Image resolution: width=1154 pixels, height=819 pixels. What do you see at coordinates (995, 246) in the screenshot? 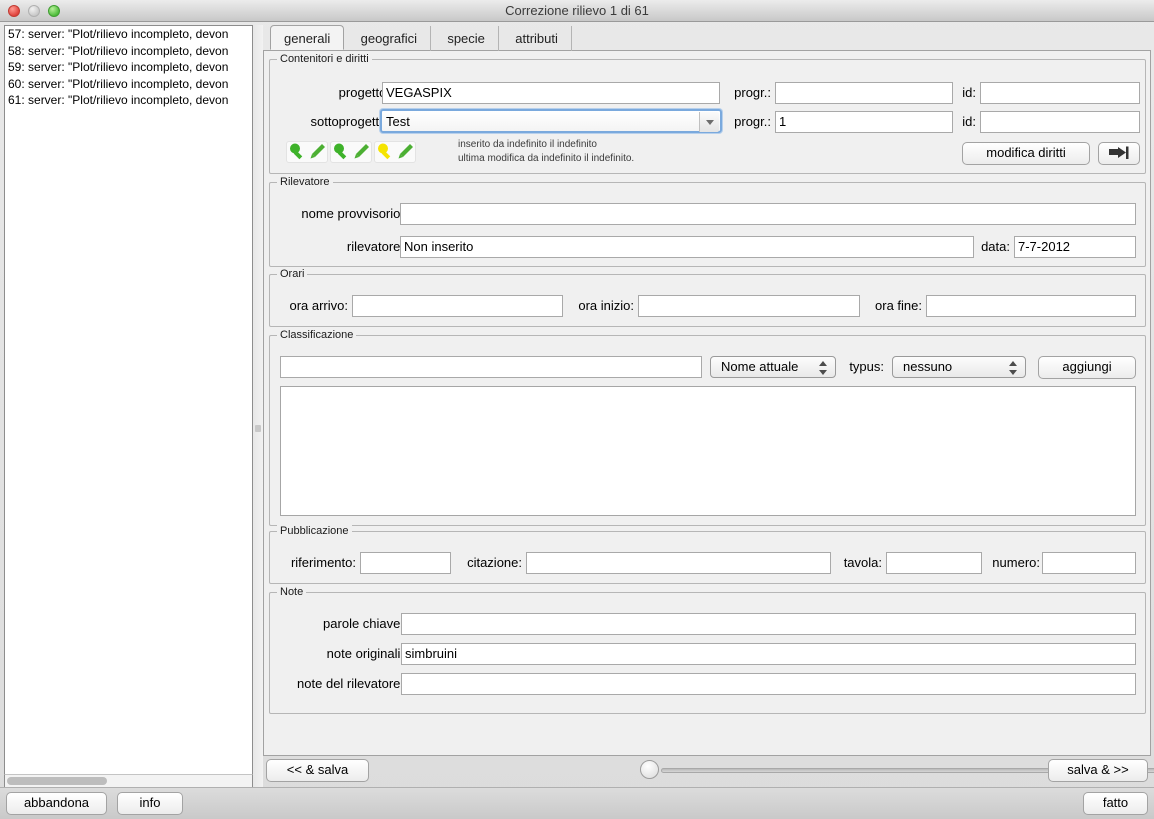
I see `data-label: data:` at bounding box center [995, 246].